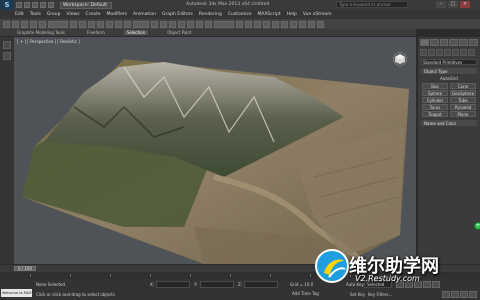 The image size is (480, 300). What do you see at coordinates (15, 24) in the screenshot?
I see `redo-toolbar-icon` at bounding box center [15, 24].